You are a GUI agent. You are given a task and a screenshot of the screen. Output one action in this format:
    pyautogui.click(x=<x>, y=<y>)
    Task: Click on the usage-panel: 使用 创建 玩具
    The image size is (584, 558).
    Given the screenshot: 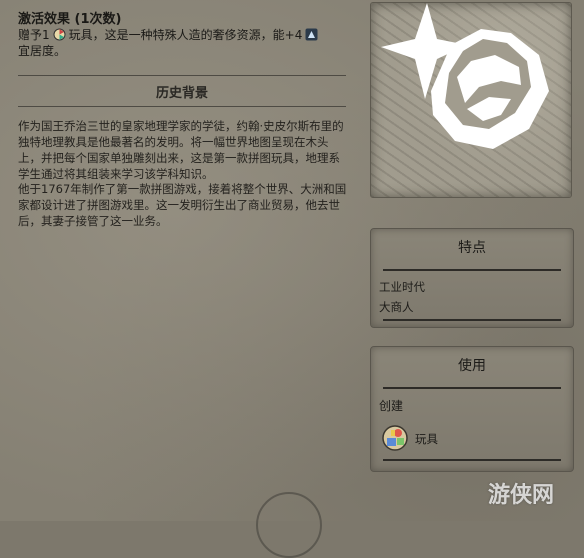 What is the action you would take?
    pyautogui.click(x=472, y=409)
    